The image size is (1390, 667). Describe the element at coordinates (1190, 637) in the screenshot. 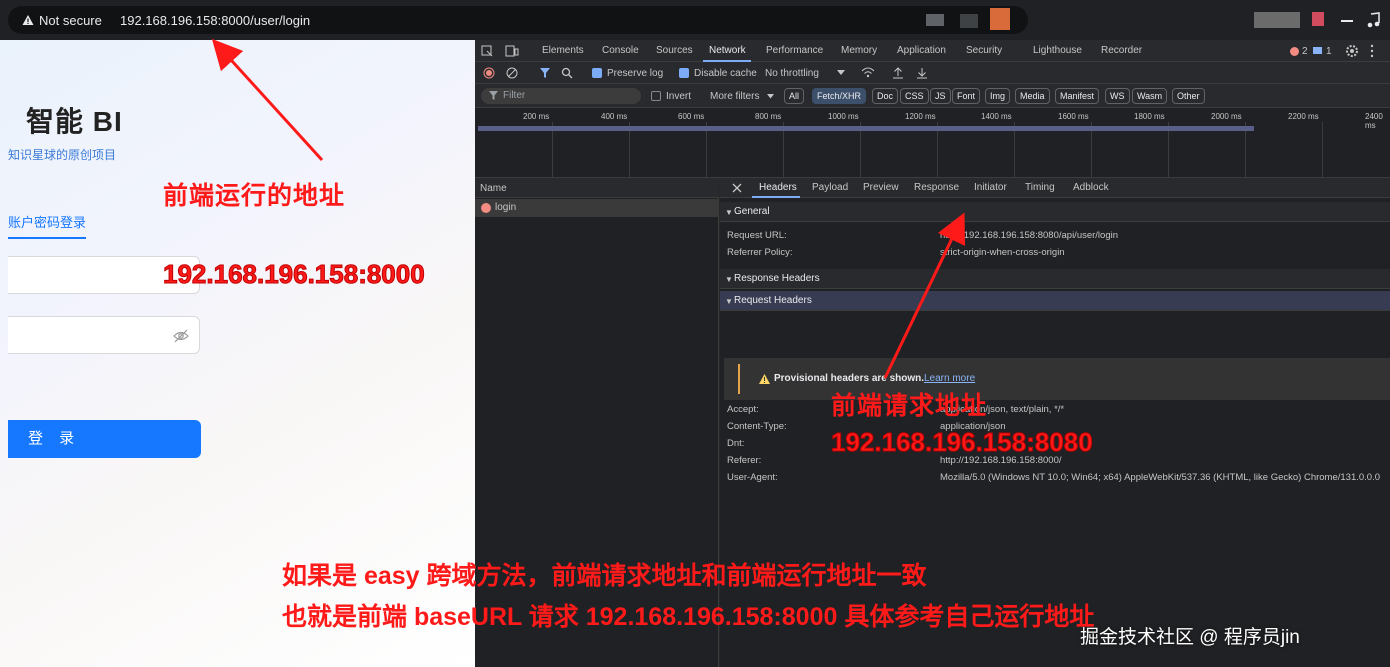

I see `watermark: 掘金技术社区 @ 程序员jin` at that location.